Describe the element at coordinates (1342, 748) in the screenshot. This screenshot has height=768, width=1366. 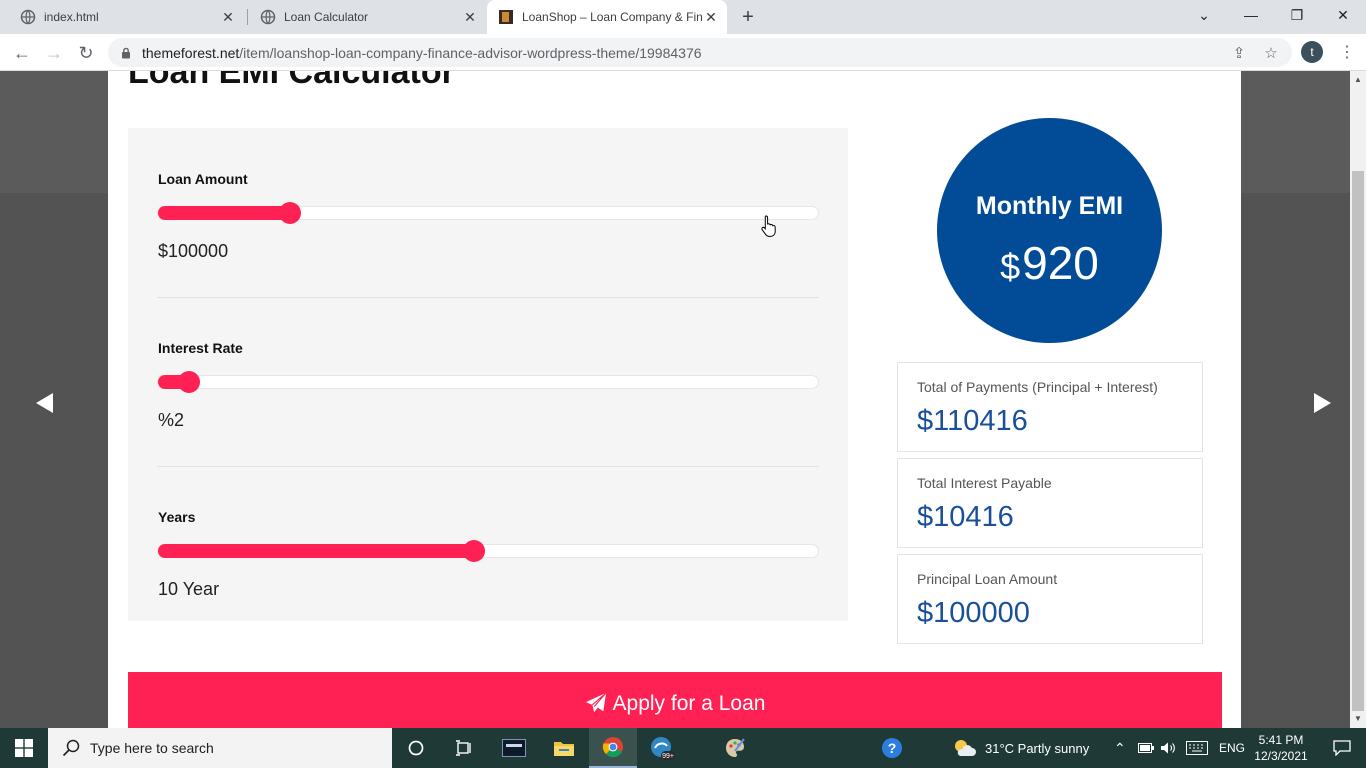
I see `notifications-icon` at that location.